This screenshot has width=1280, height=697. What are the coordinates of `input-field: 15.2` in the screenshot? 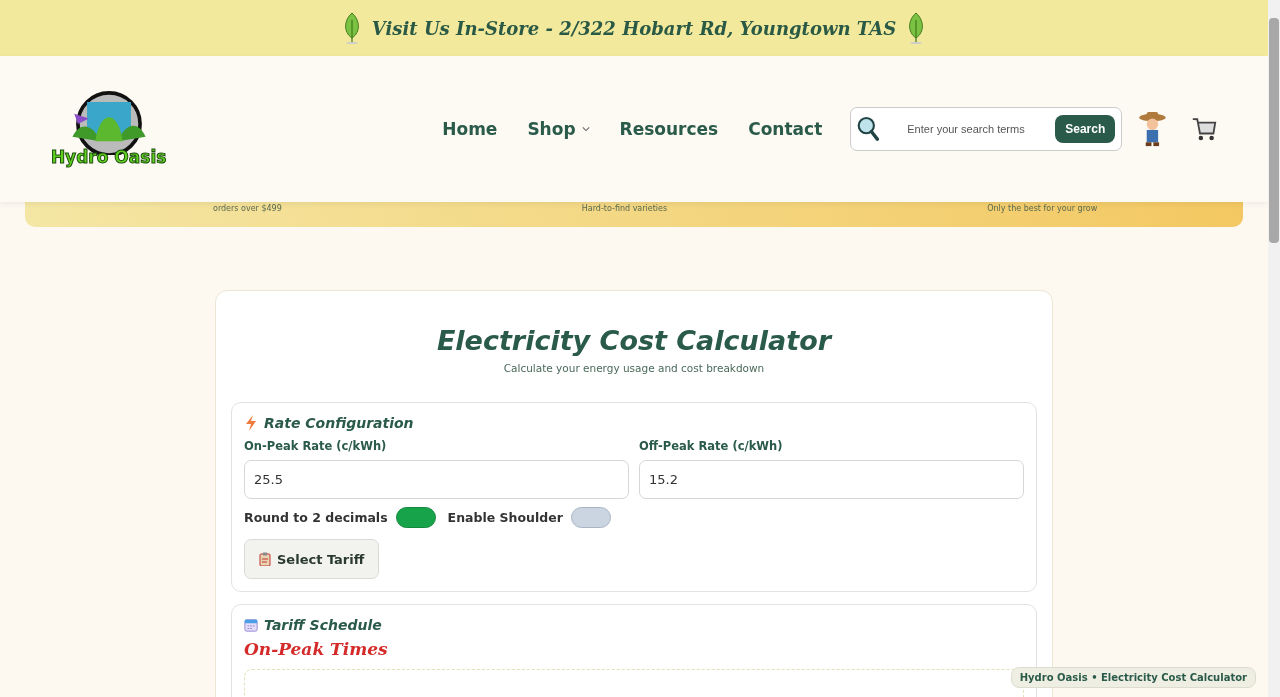 It's located at (831, 479).